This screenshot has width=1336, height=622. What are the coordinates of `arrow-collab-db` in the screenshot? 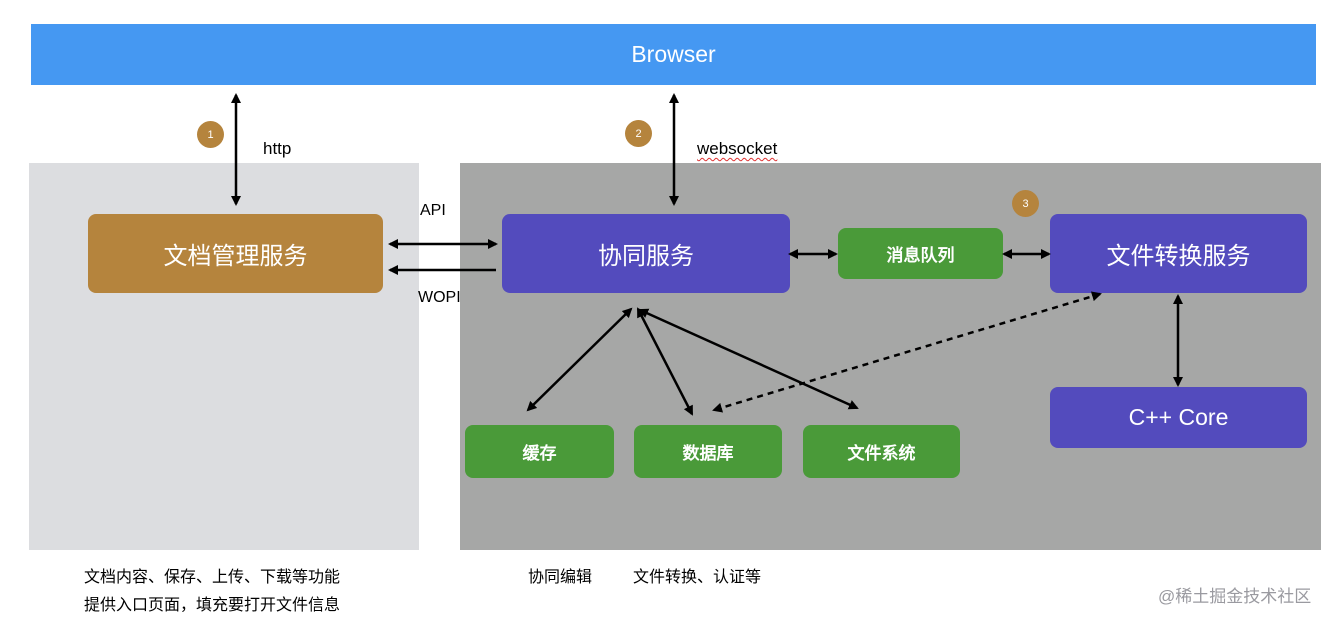 It's located at (665, 361).